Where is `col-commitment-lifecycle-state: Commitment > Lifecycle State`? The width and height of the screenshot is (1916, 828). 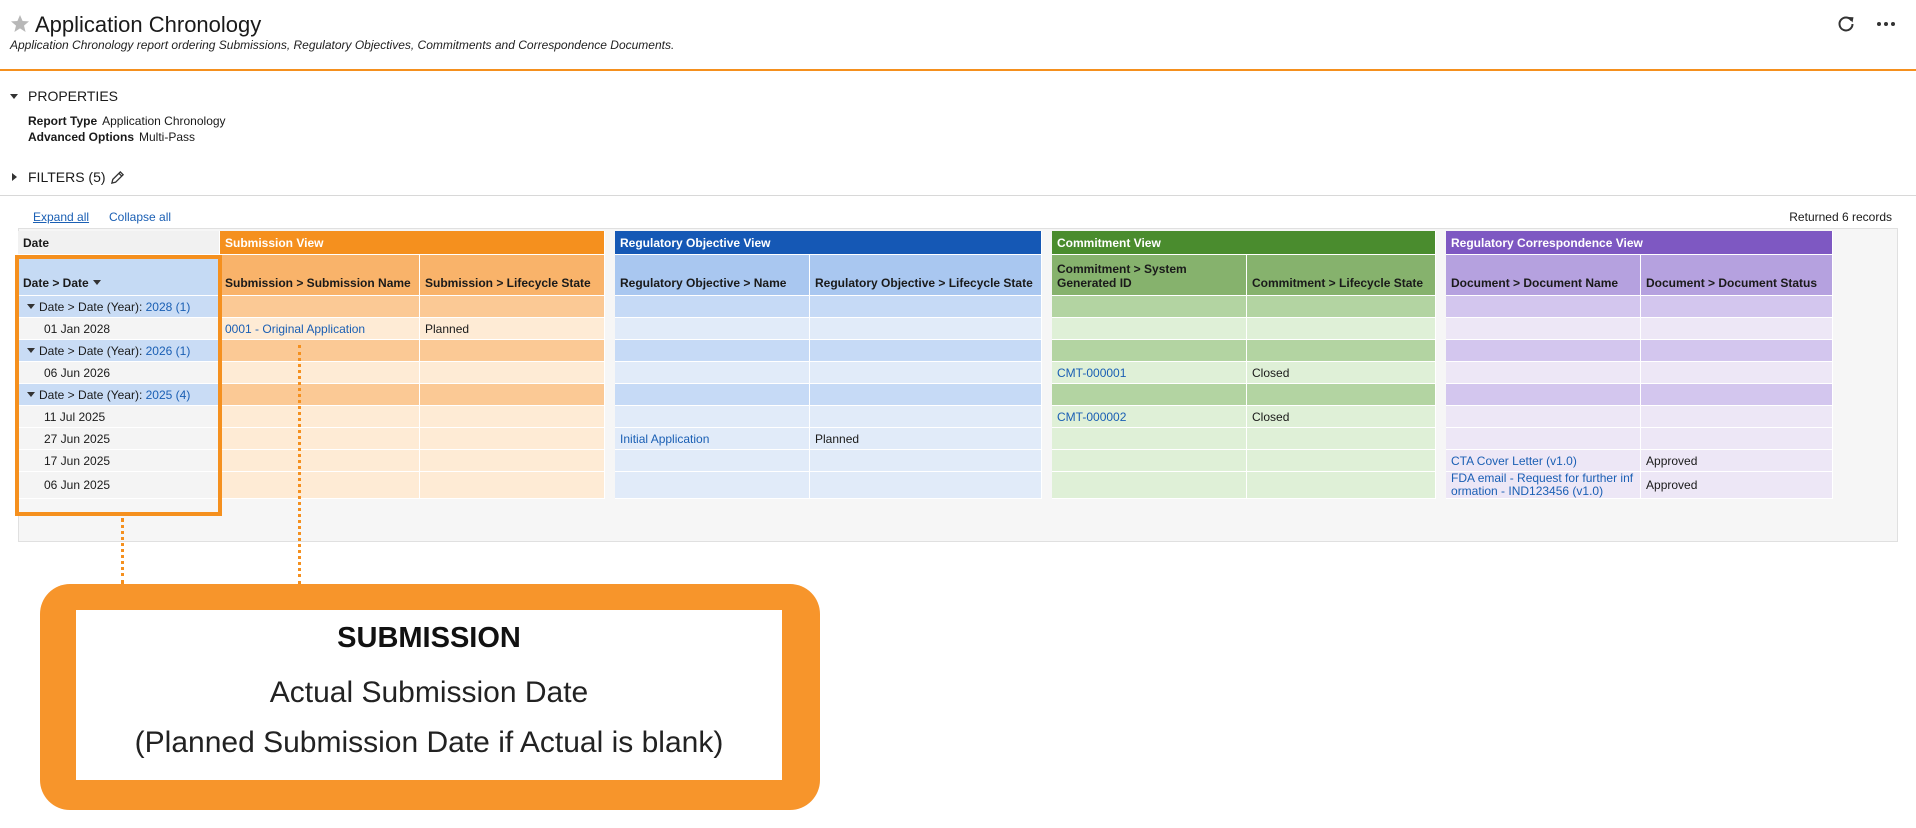
col-commitment-lifecycle-state: Commitment > Lifecycle State is located at coordinates (1342, 275).